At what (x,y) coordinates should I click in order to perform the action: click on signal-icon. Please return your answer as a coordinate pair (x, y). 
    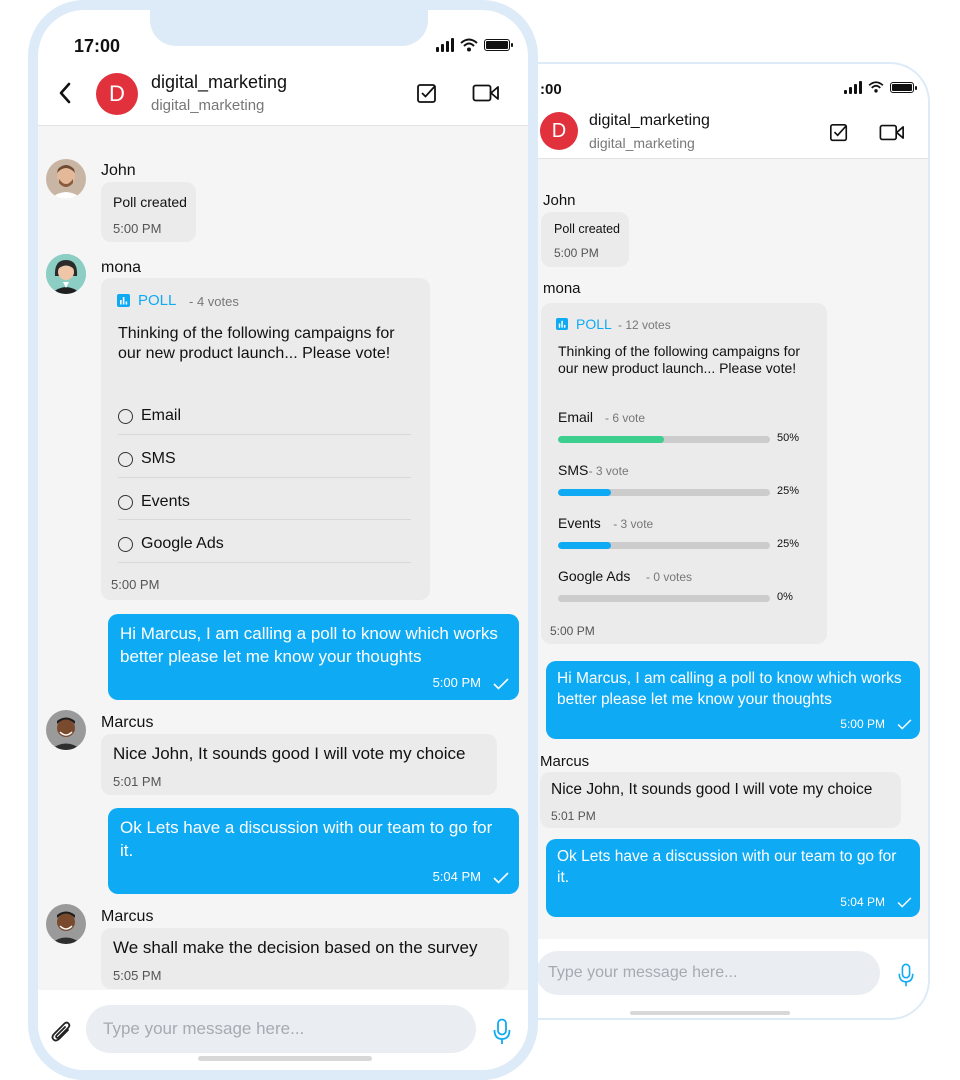
    Looking at the image, I should click on (445, 45).